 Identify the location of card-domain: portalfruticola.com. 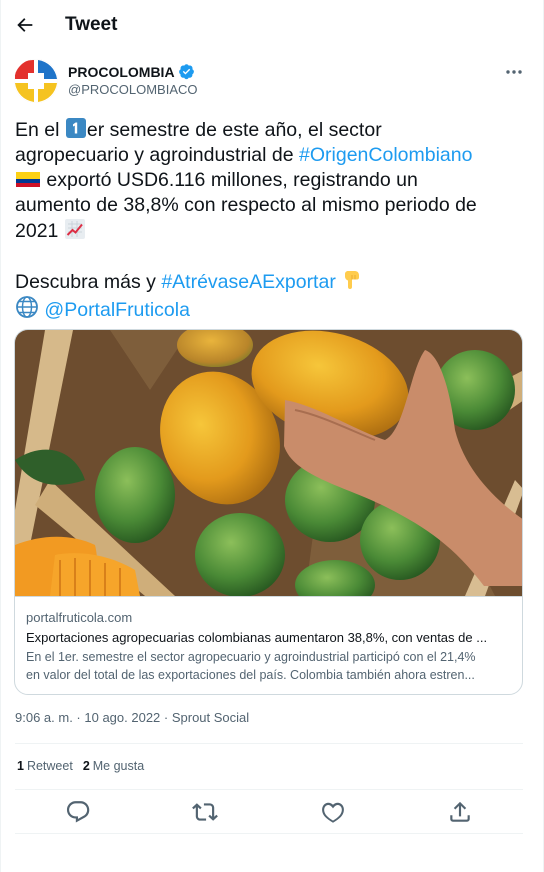
(79, 617).